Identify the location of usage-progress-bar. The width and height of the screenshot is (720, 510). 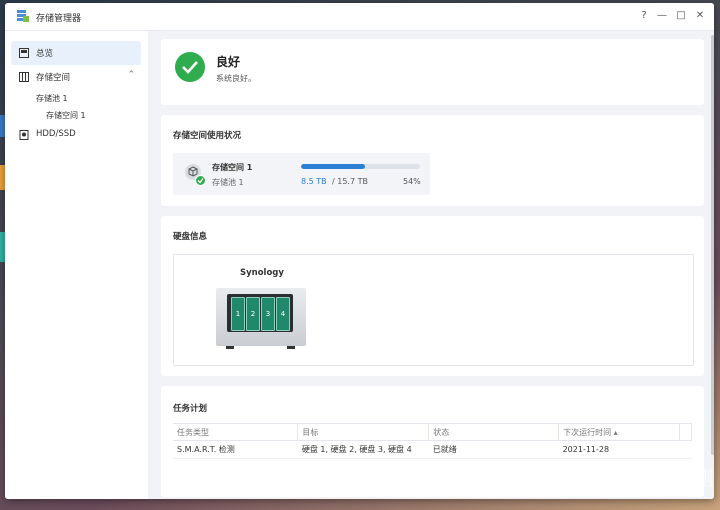
(360, 166).